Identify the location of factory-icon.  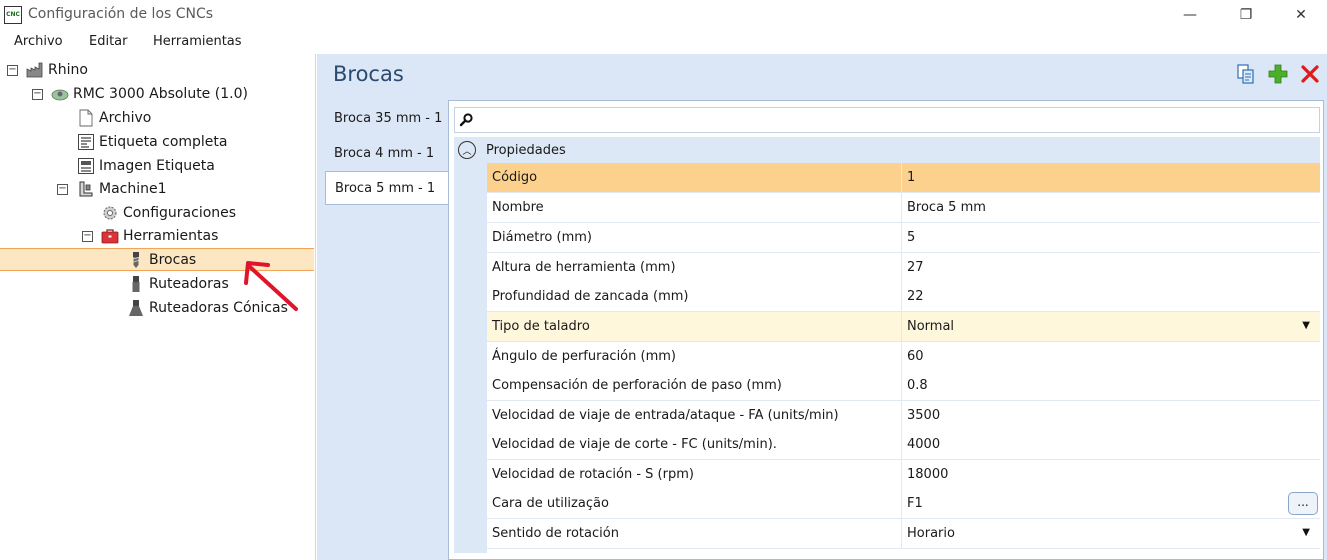
(34, 70).